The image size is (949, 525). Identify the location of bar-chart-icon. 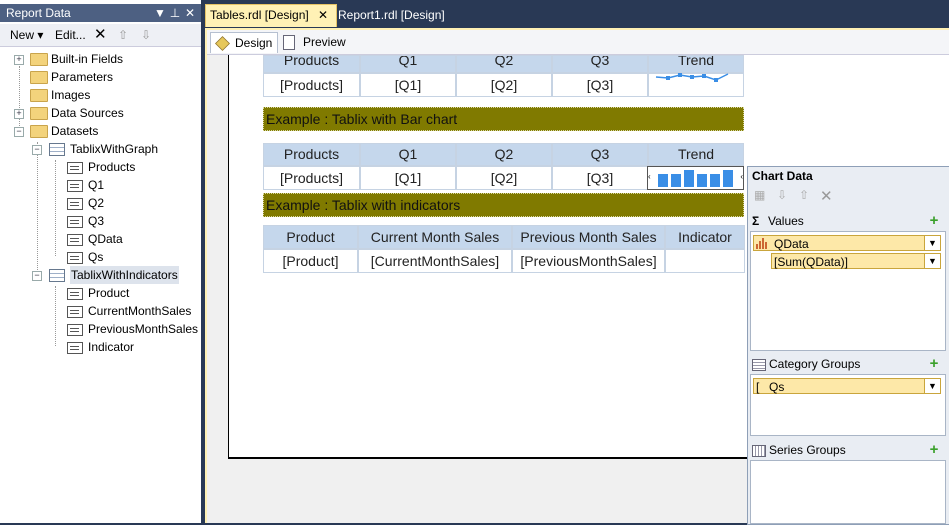
(762, 243).